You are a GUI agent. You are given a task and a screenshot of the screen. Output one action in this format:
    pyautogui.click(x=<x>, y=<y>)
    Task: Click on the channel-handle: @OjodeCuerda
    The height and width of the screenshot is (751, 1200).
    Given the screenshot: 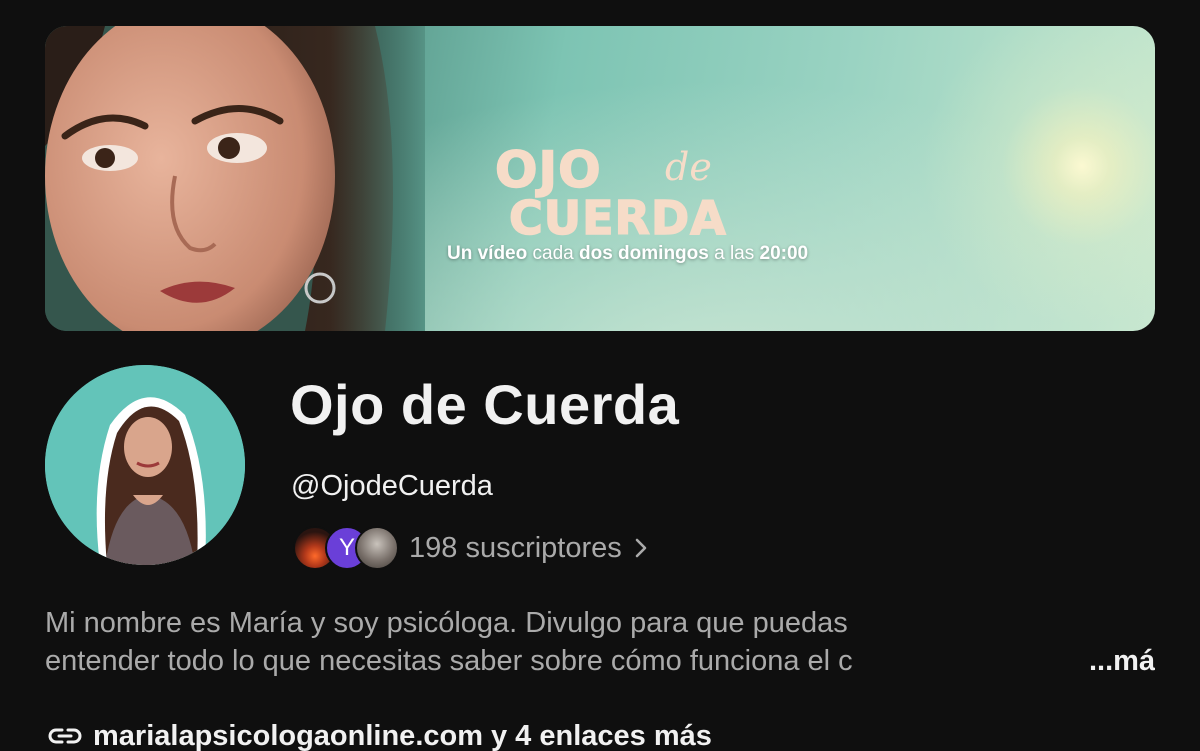 What is the action you would take?
    pyautogui.click(x=392, y=486)
    